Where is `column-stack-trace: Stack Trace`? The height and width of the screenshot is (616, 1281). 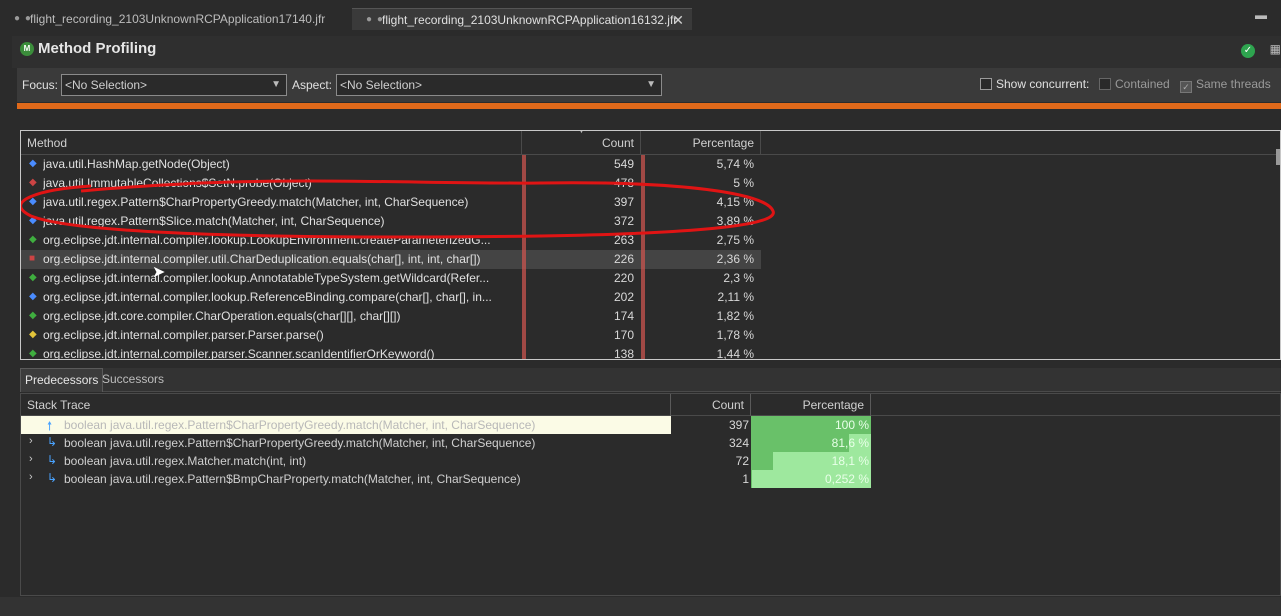 column-stack-trace: Stack Trace is located at coordinates (346, 405).